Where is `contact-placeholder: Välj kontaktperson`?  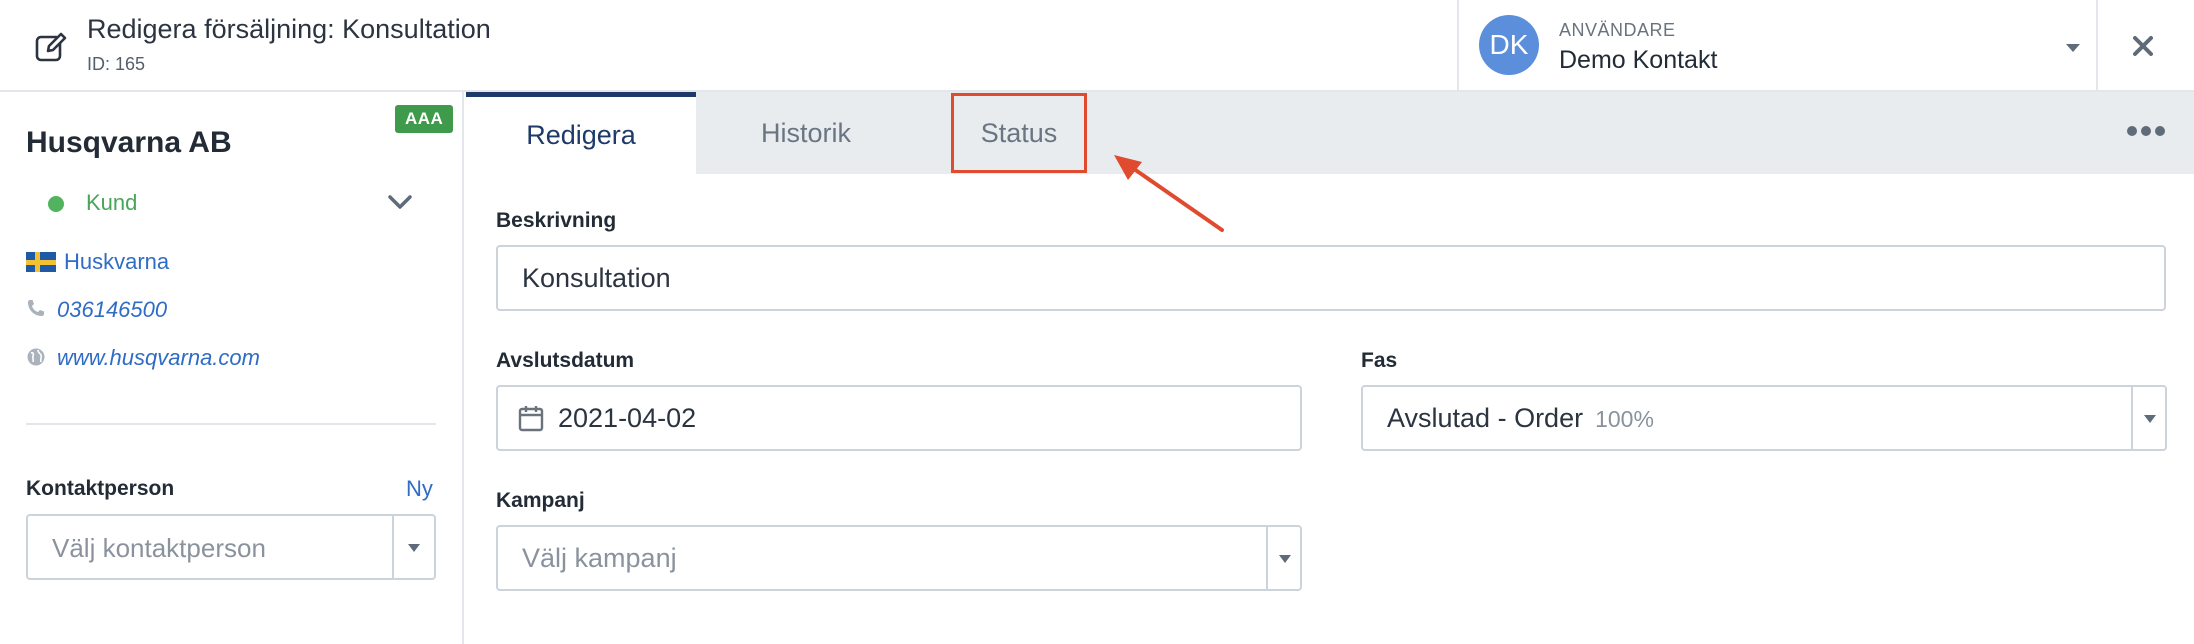 contact-placeholder: Välj kontaktperson is located at coordinates (159, 548).